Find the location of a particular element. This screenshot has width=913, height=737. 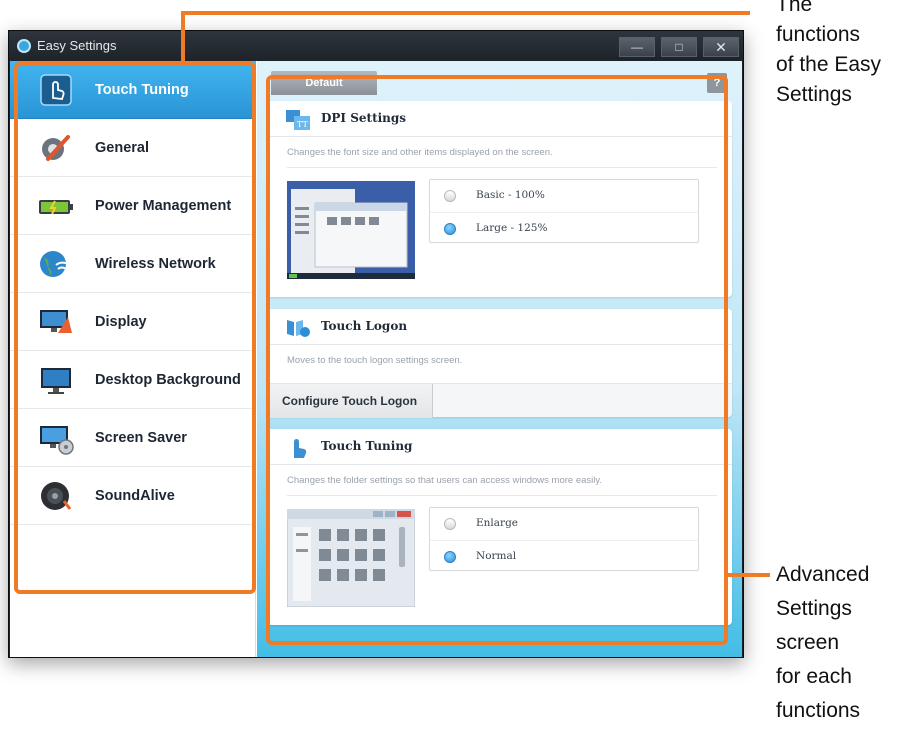

annotation-line: The is located at coordinates (794, 8).